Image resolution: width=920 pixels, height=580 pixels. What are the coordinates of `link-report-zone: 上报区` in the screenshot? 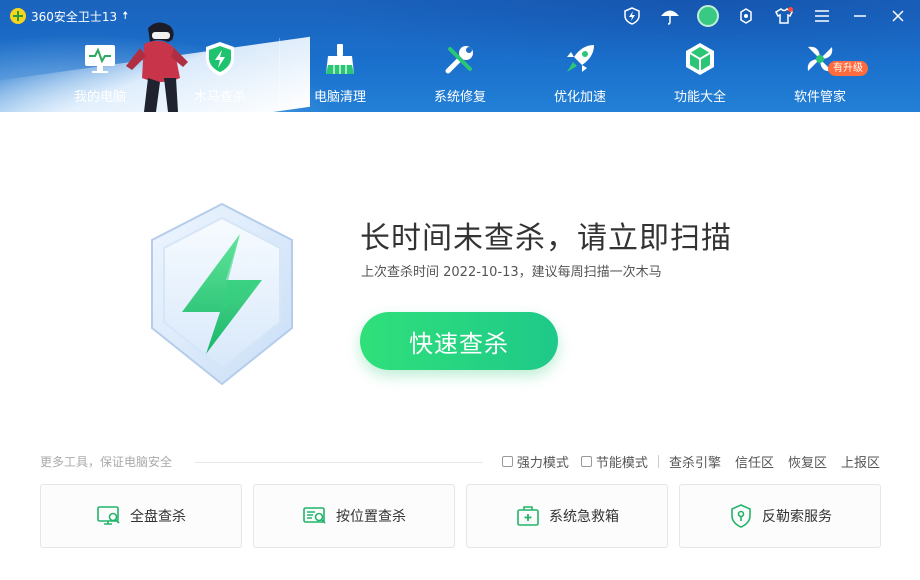 It's located at (860, 461).